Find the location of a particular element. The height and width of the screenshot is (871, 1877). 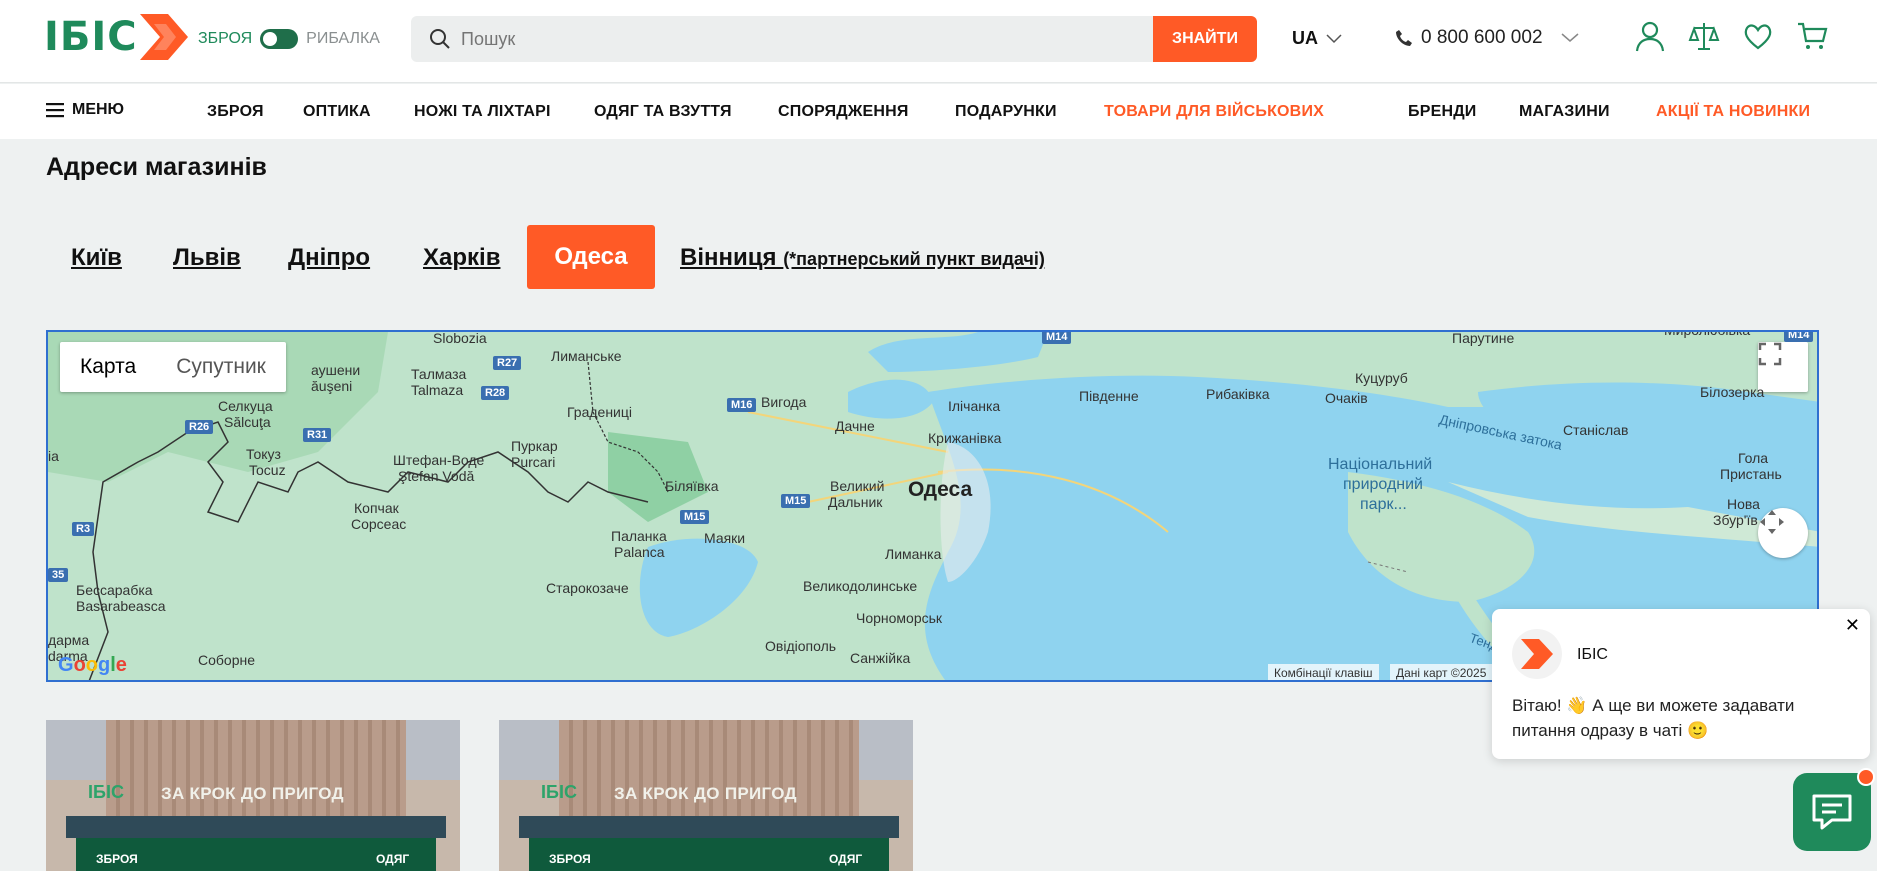

map-label: Куцуруб is located at coordinates (1381, 378).